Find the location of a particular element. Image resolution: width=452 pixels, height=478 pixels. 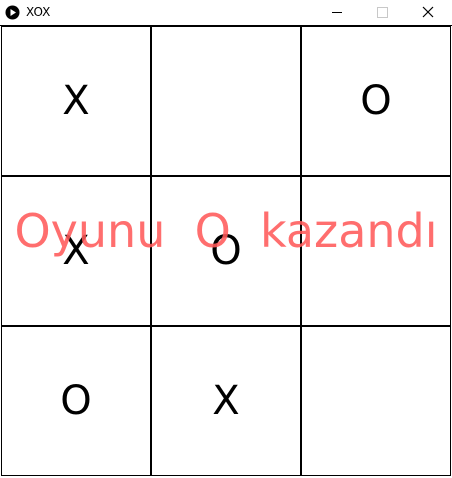

board-cell-3: O is located at coordinates (376, 101).